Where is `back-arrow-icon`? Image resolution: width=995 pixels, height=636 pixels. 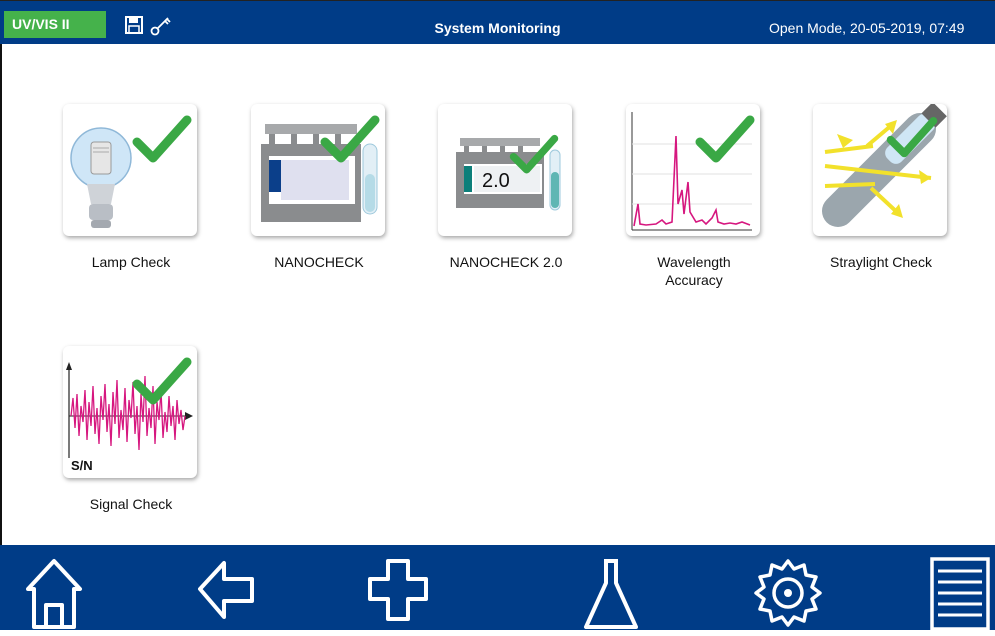 back-arrow-icon is located at coordinates (226, 595).